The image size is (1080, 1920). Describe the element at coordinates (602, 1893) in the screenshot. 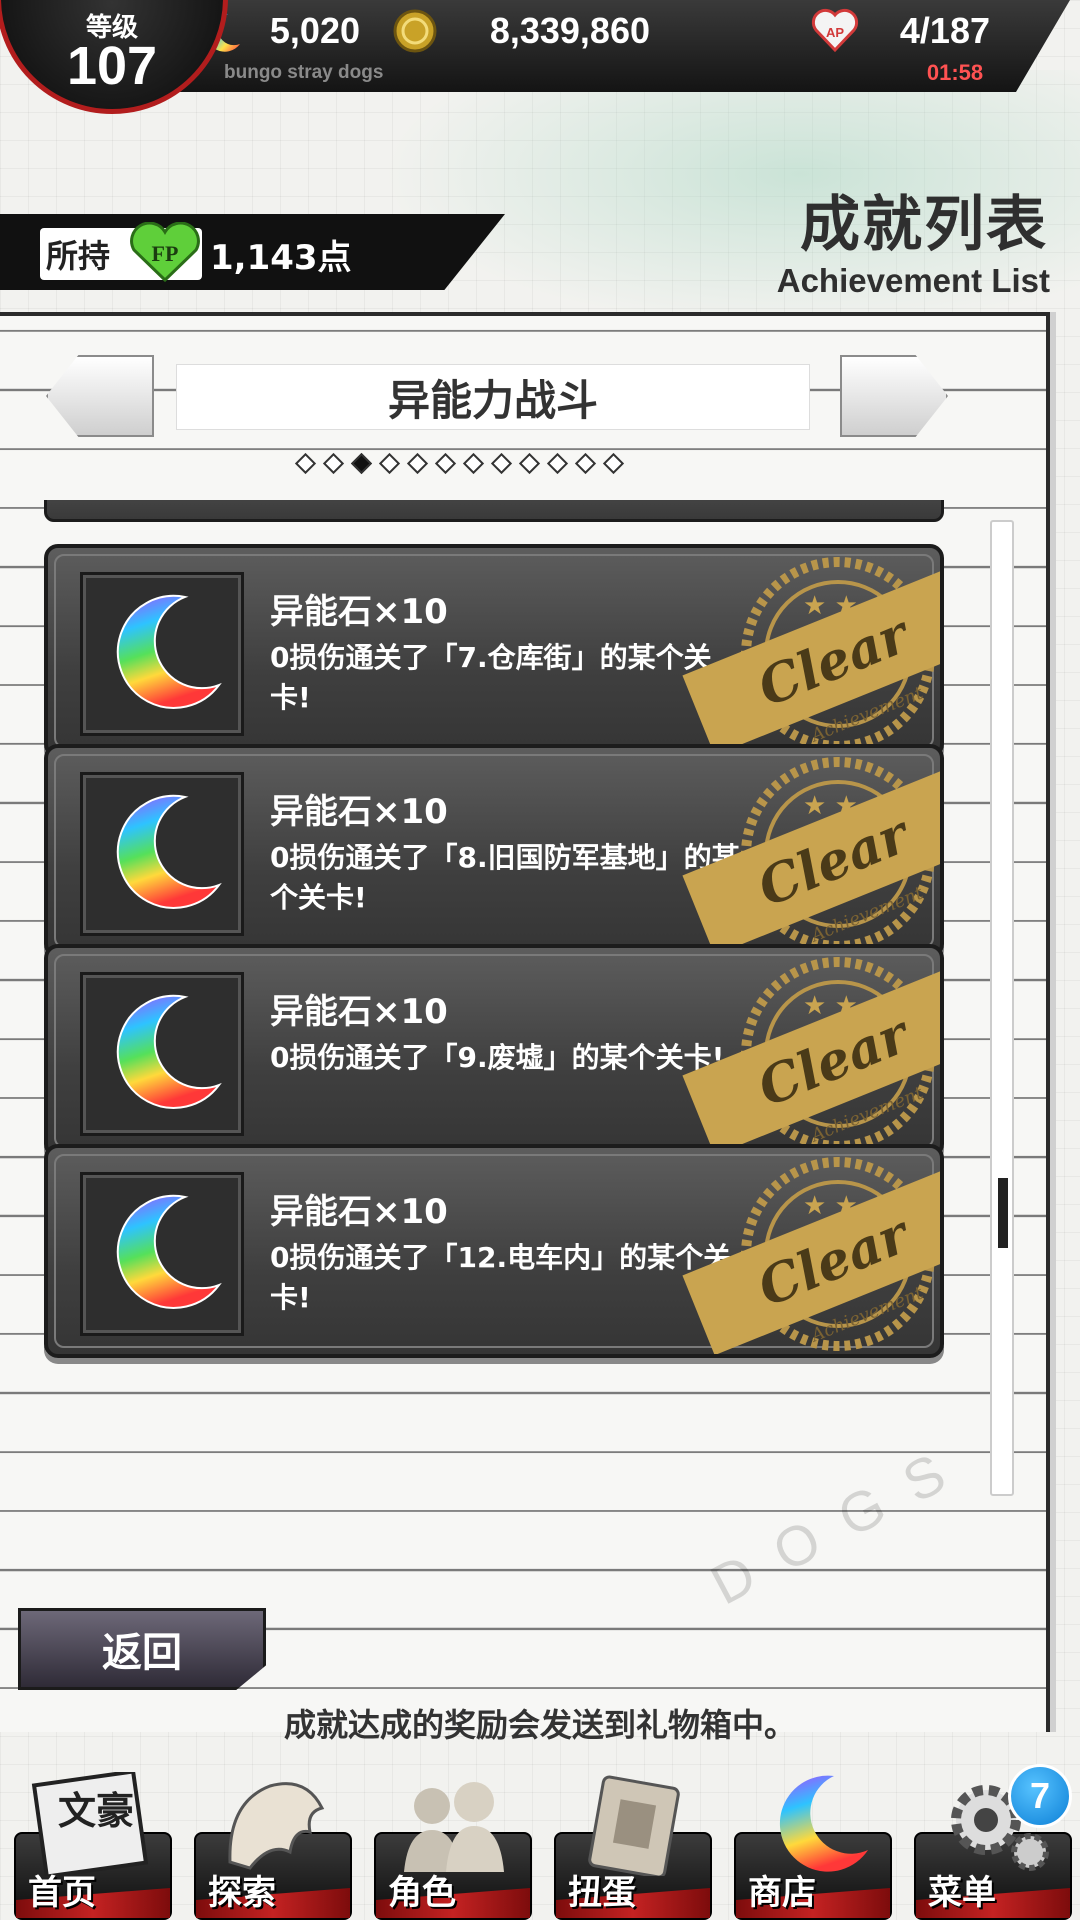

I see `nav-item-label: 扭蛋` at that location.